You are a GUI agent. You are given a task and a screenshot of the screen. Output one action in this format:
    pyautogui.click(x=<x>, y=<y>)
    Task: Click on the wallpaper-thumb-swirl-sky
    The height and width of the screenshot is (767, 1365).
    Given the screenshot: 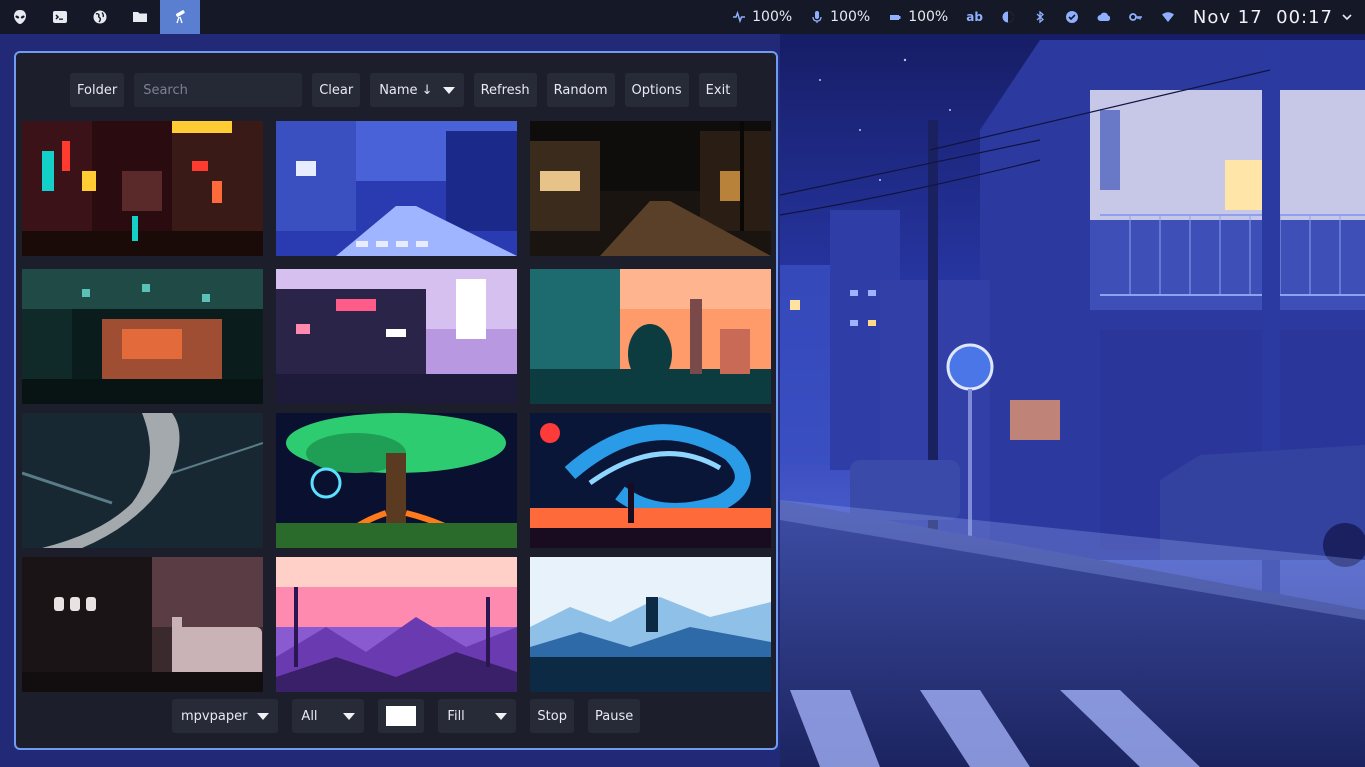 What is the action you would take?
    pyautogui.click(x=650, y=480)
    